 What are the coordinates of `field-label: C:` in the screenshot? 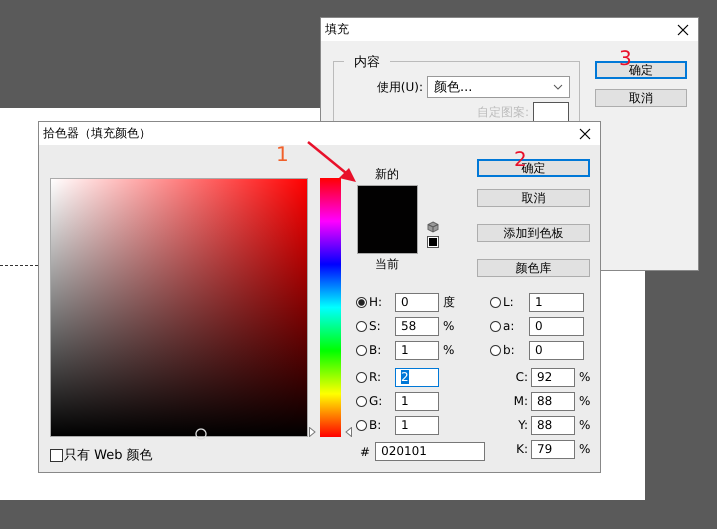 It's located at (521, 377).